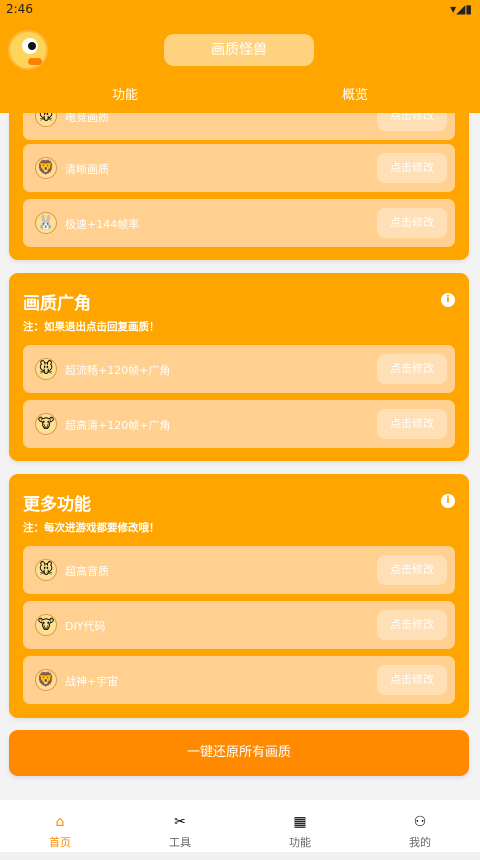  Describe the element at coordinates (420, 822) in the screenshot. I see `user-icon: ⚇` at that location.